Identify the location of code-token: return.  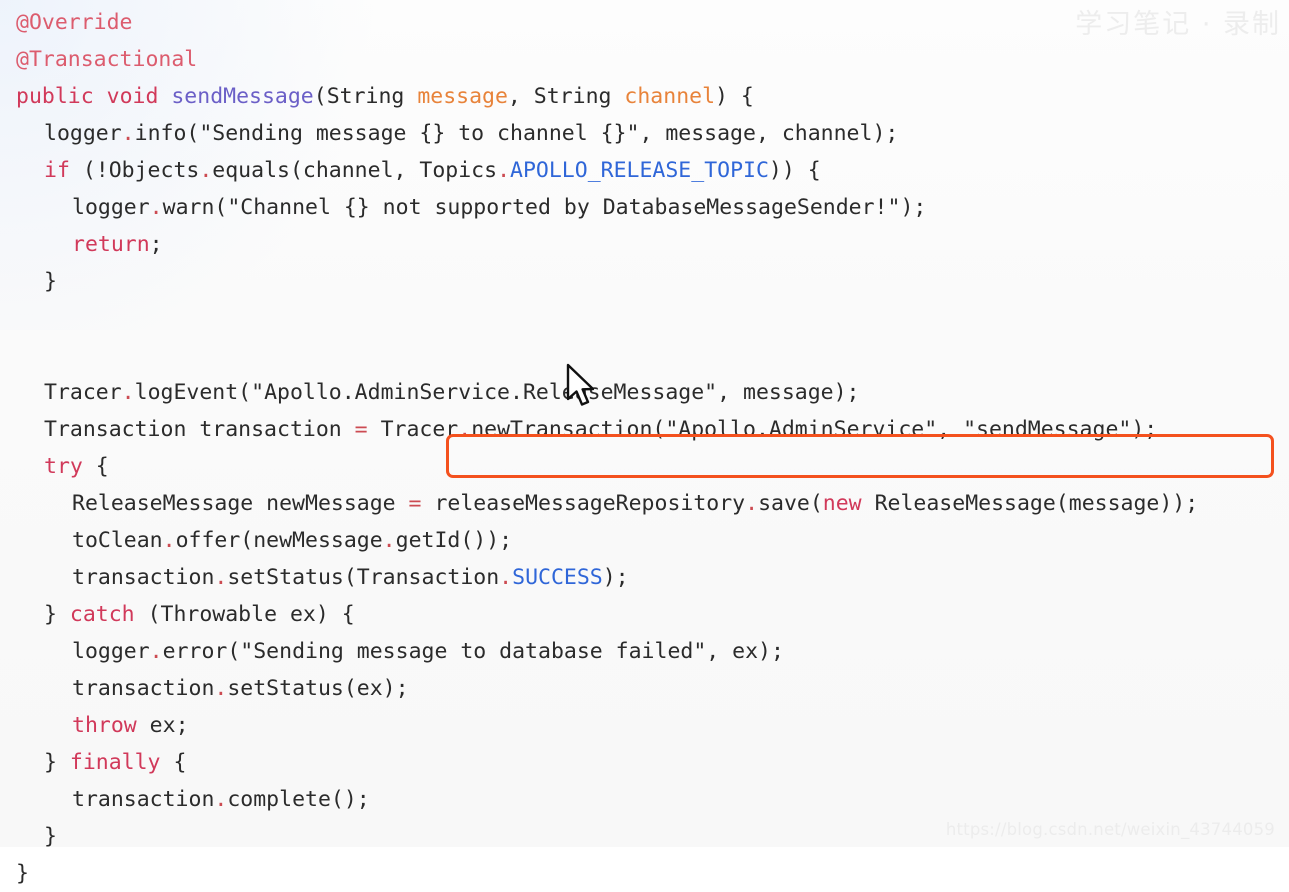
(111, 244).